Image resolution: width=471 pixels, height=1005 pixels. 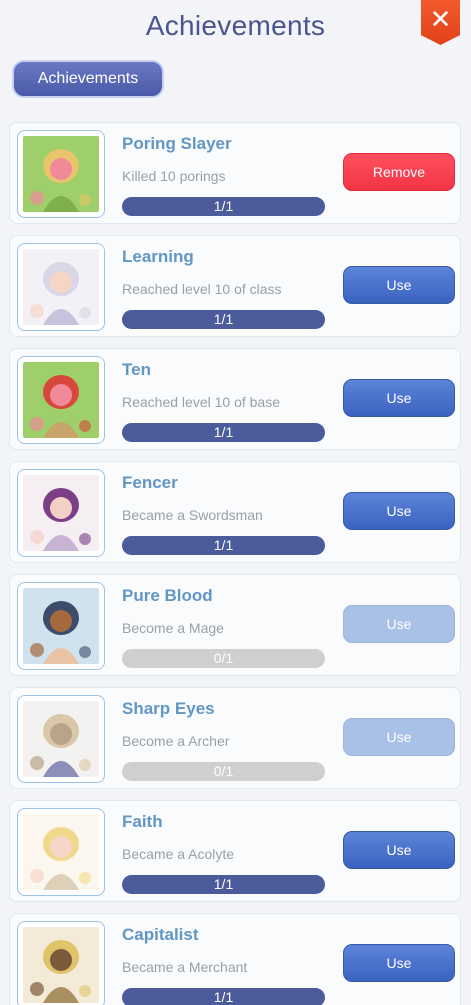 What do you see at coordinates (235, 25) in the screenshot?
I see `page-title: Achievements` at bounding box center [235, 25].